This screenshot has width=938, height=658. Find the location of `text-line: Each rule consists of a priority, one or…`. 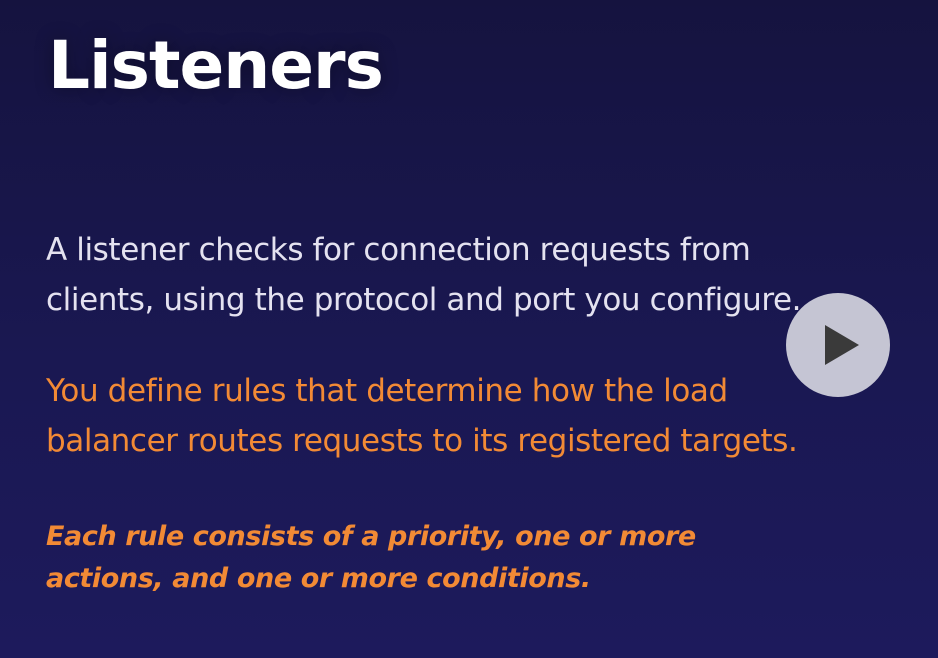

text-line: Each rule consists of a priority, one or… is located at coordinates (371, 536).